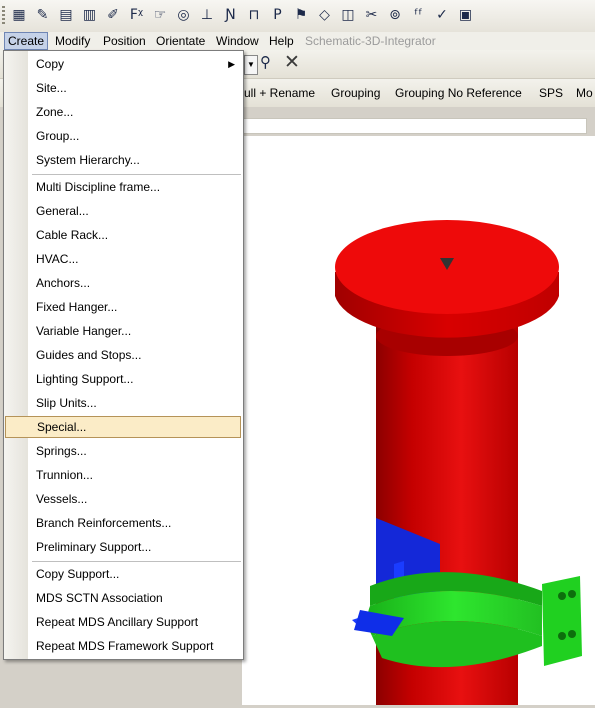 This screenshot has height=708, width=595. What do you see at coordinates (251, 65) in the screenshot?
I see `combo-dropdown-button: ▼` at bounding box center [251, 65].